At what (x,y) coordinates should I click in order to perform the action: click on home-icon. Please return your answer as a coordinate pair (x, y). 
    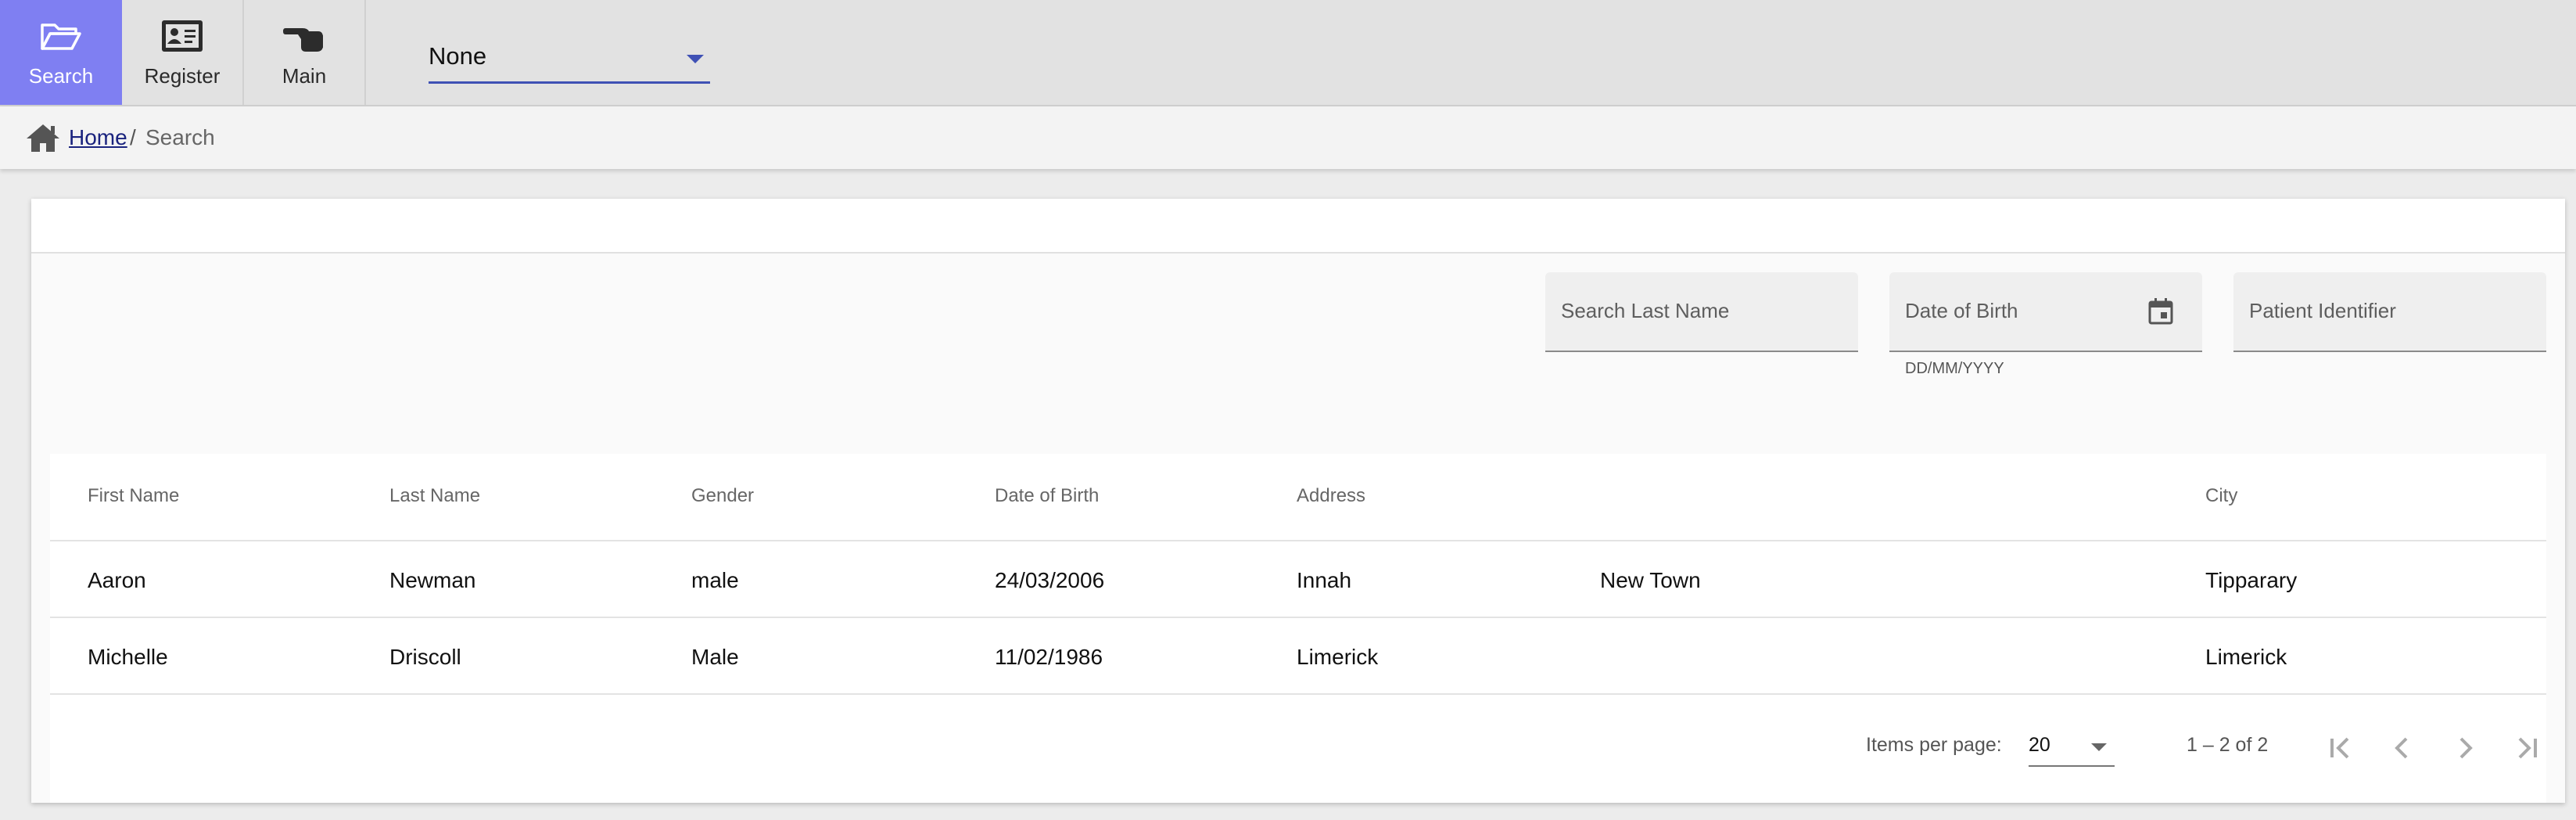
    Looking at the image, I should click on (43, 138).